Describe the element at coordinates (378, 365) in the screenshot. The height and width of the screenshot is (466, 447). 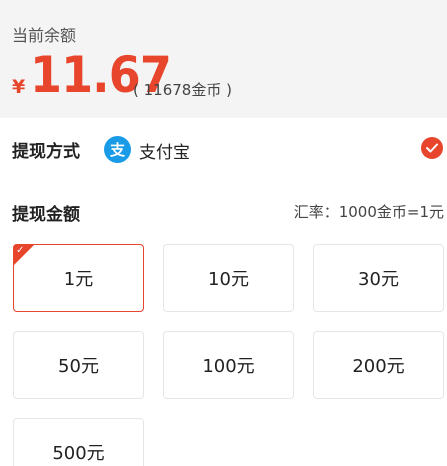
I see `amount-option-200: 200元` at that location.